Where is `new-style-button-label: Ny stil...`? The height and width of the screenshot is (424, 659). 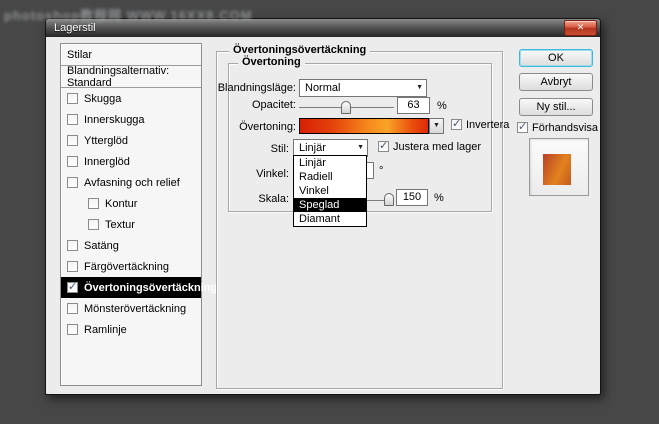 new-style-button-label: Ny stil... is located at coordinates (556, 107).